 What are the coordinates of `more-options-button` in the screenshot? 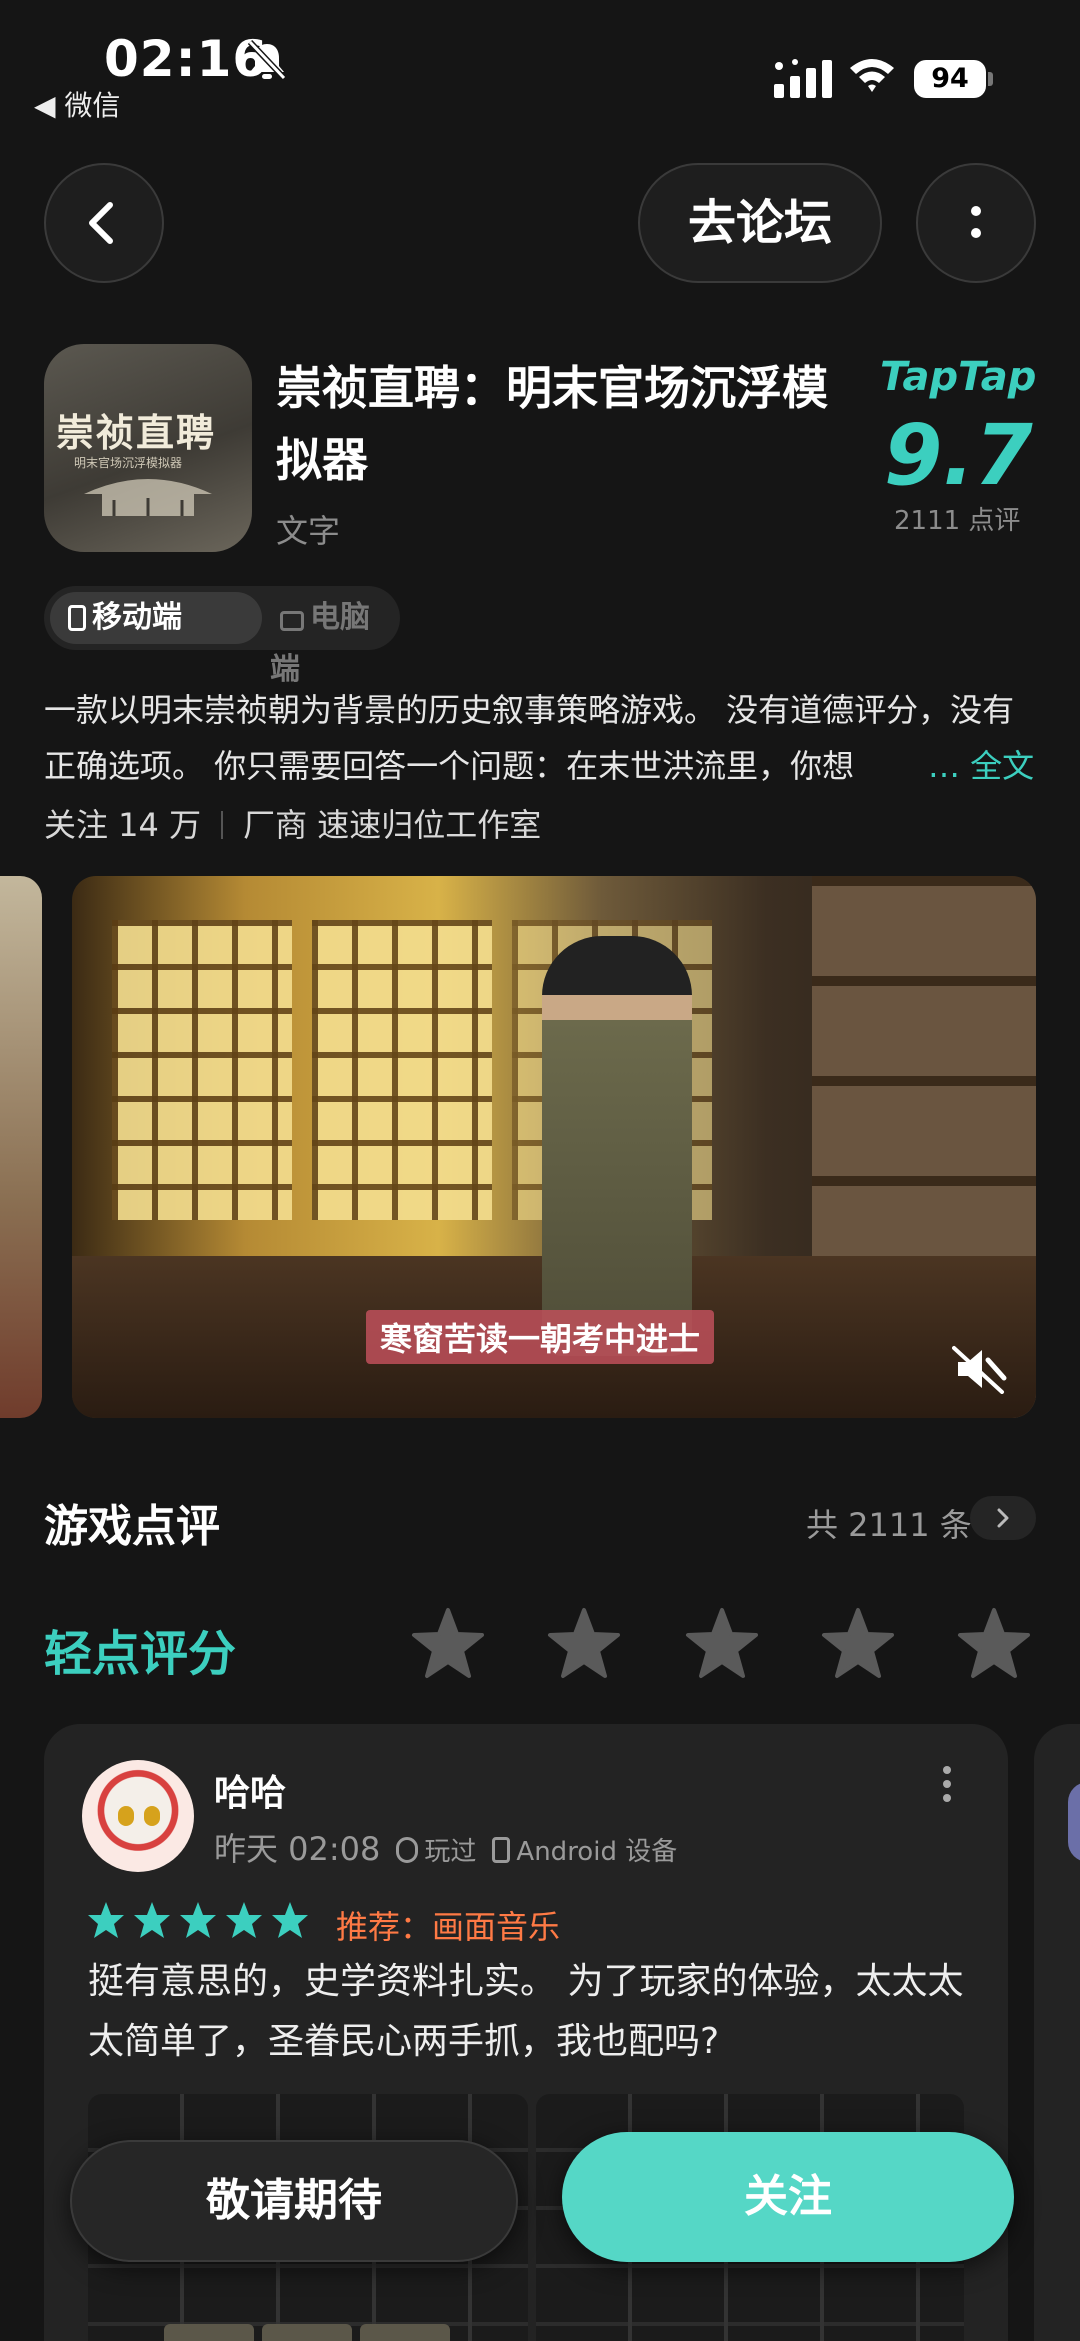 It's located at (976, 223).